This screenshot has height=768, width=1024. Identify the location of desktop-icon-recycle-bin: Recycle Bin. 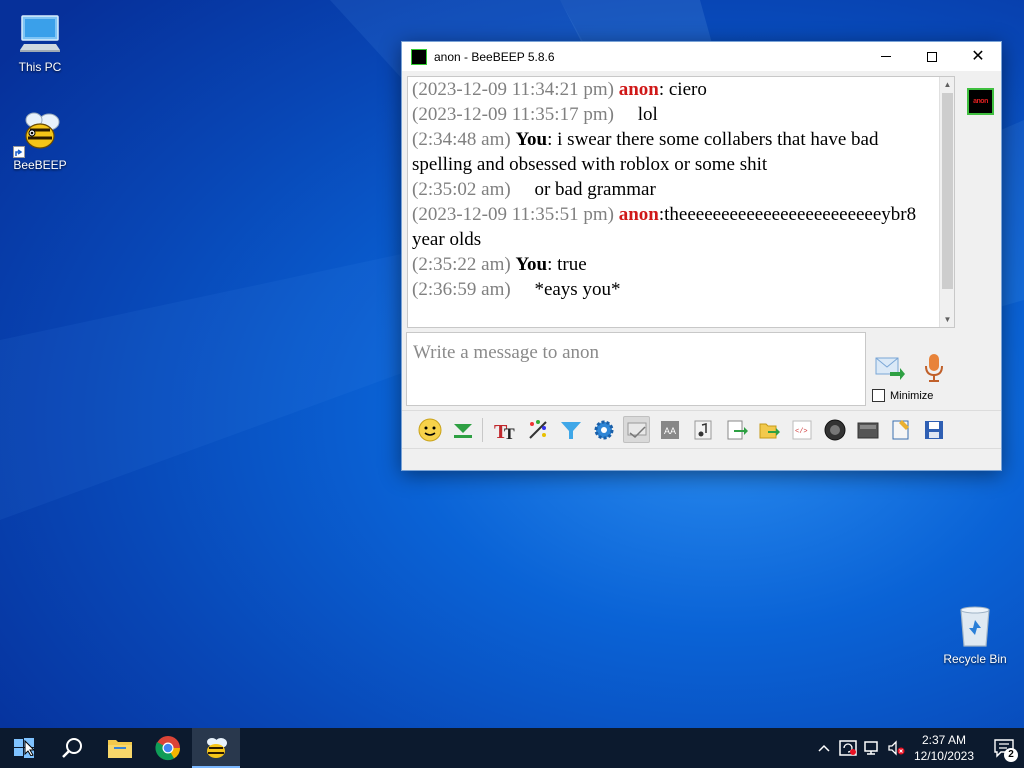
(975, 634).